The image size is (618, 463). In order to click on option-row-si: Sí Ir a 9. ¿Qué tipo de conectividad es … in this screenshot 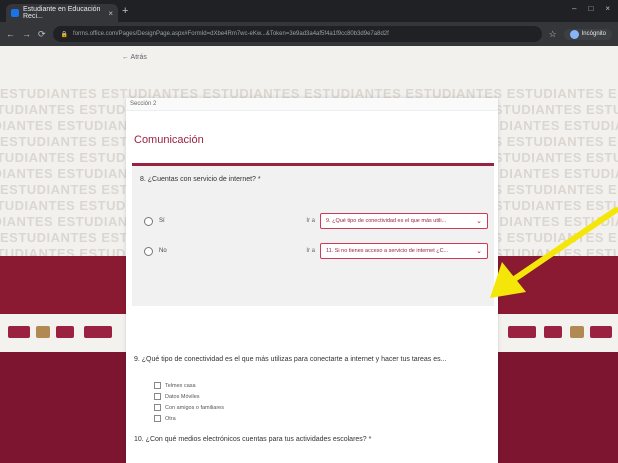, I will do `click(313, 221)`.